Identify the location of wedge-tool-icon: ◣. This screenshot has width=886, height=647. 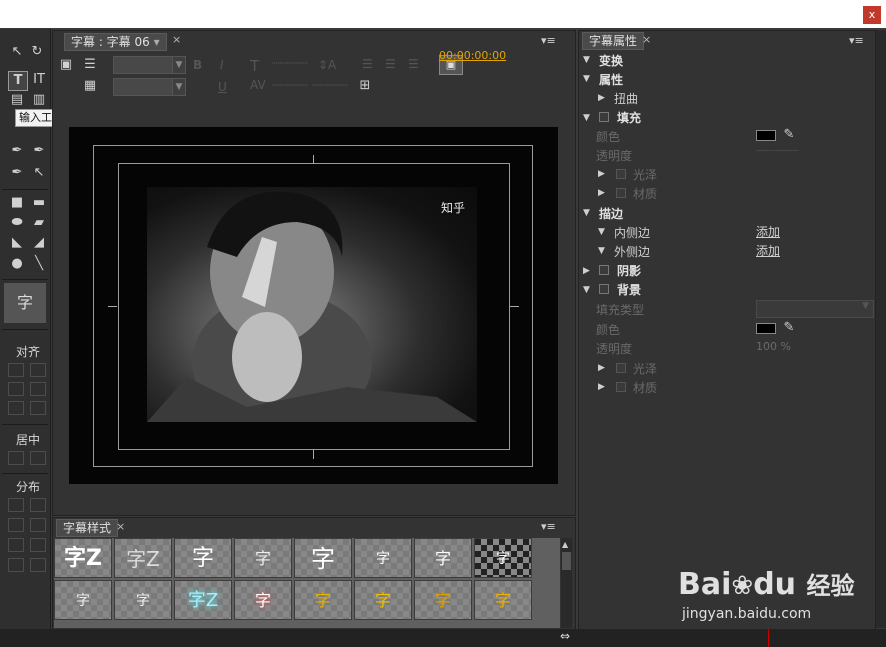
(17, 243).